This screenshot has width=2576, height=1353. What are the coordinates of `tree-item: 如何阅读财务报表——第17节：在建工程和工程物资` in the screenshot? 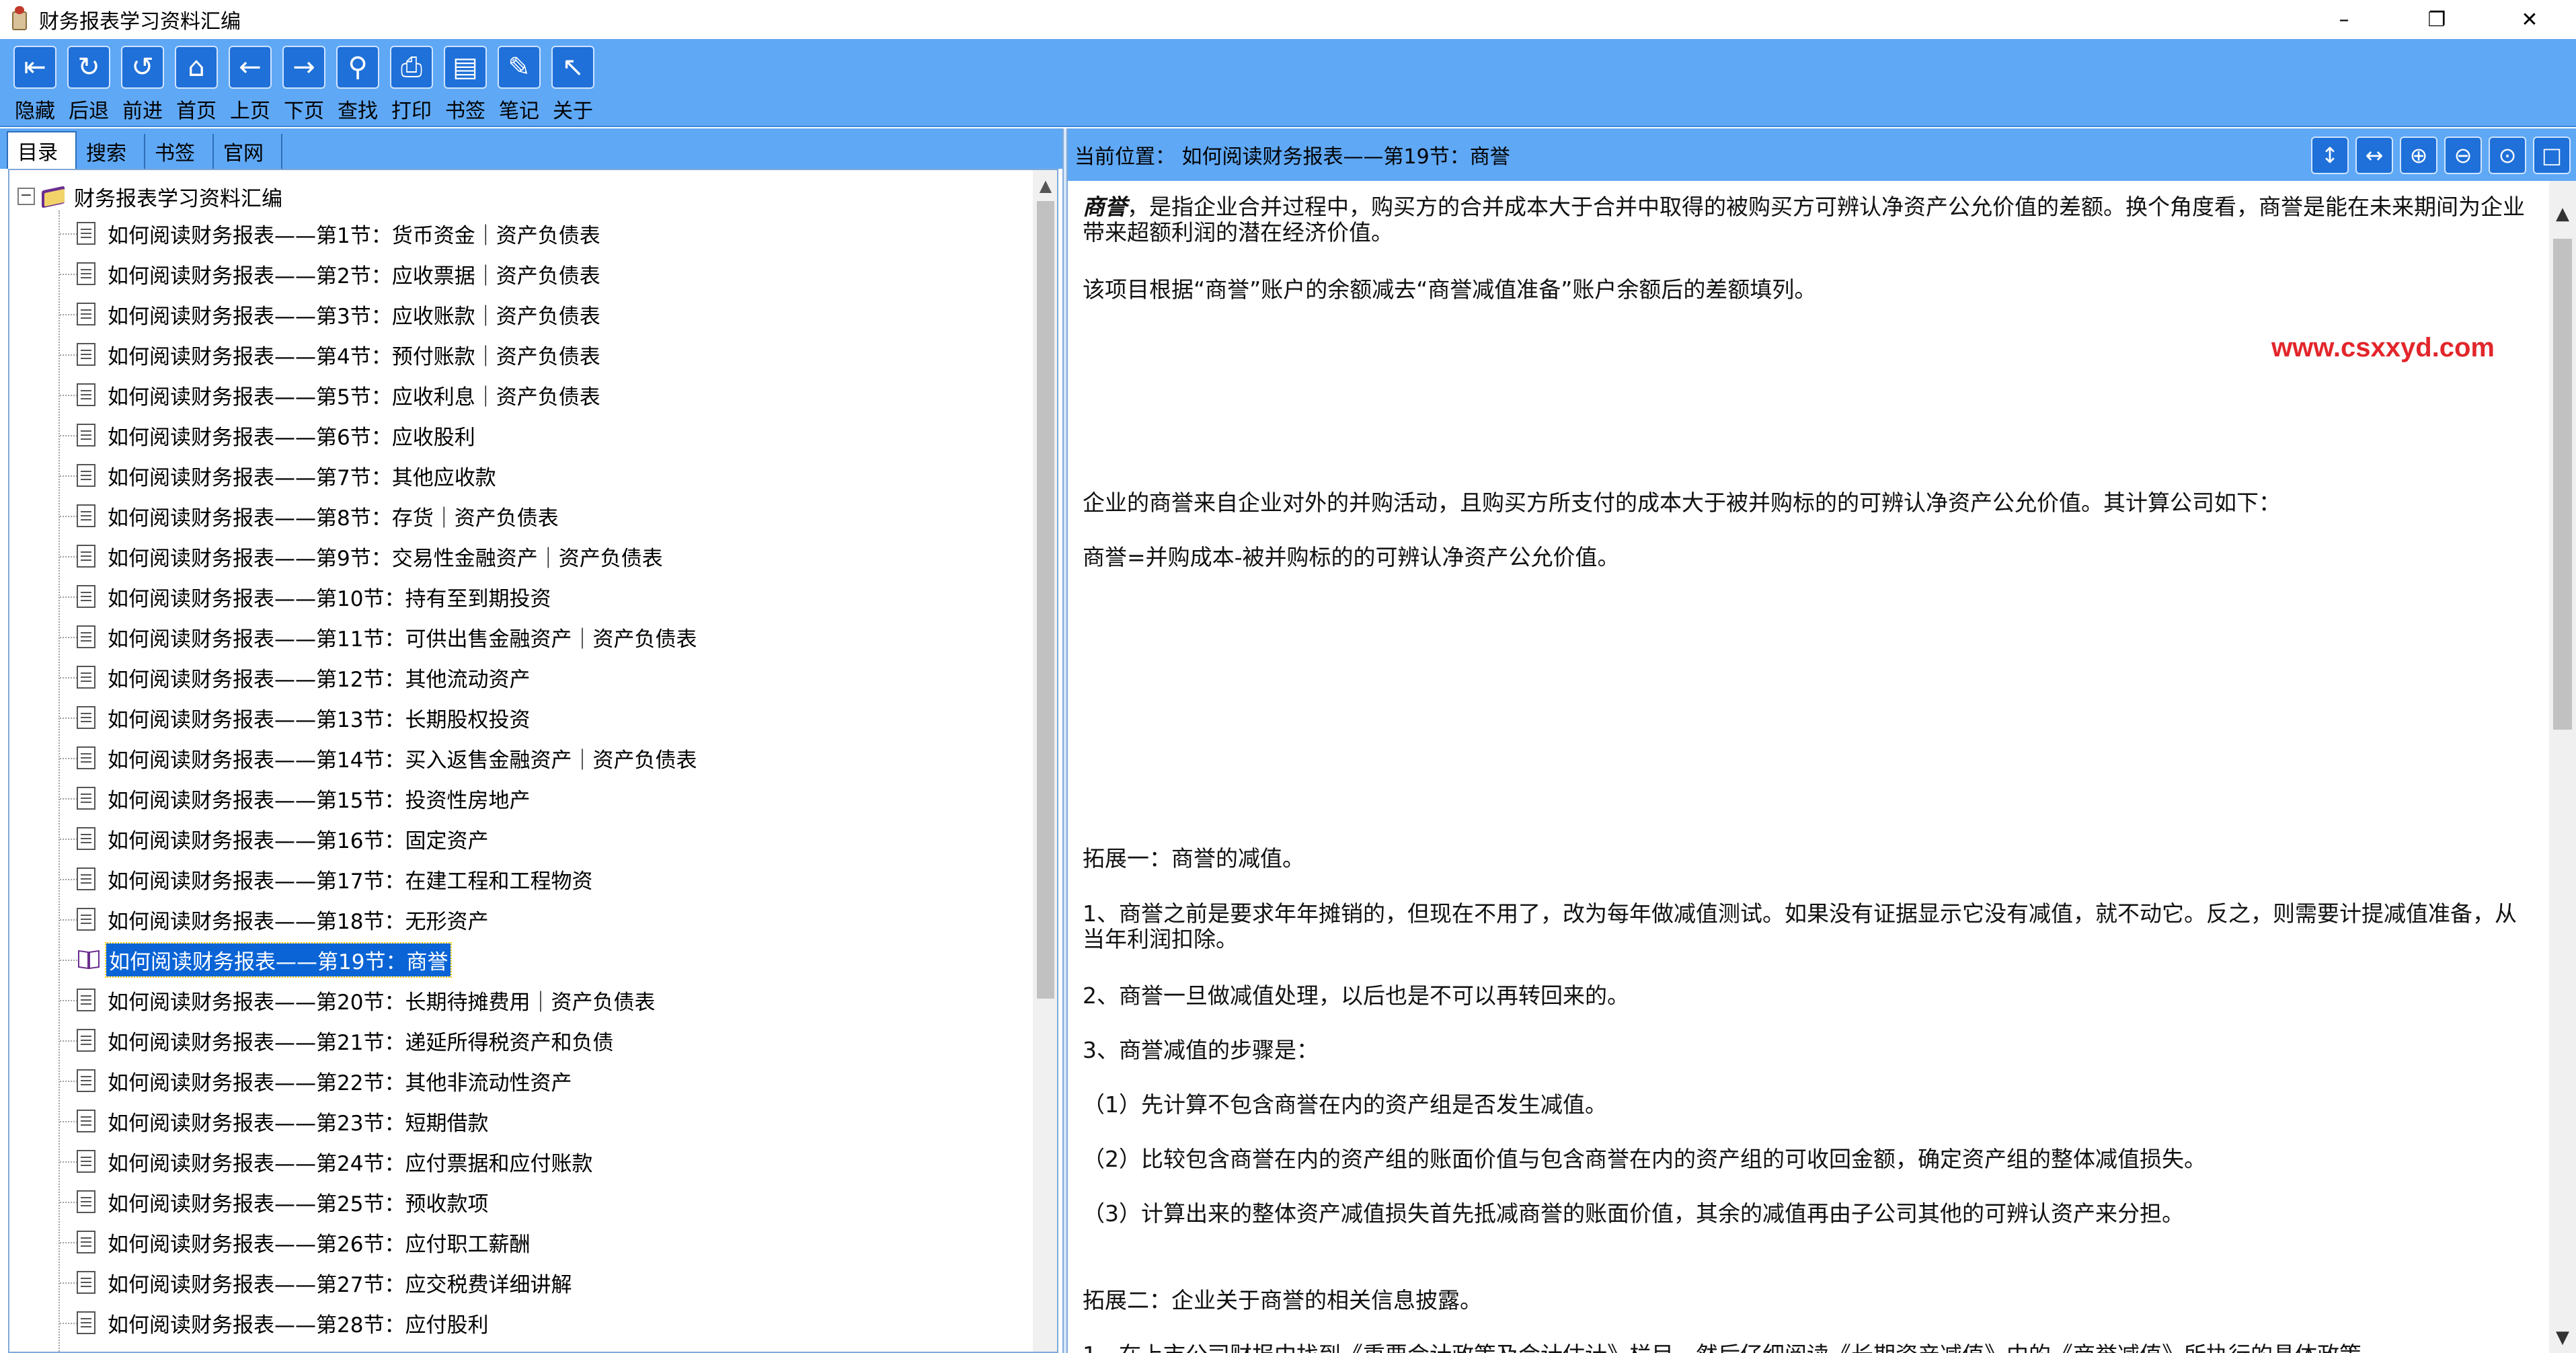 It's located at (513, 879).